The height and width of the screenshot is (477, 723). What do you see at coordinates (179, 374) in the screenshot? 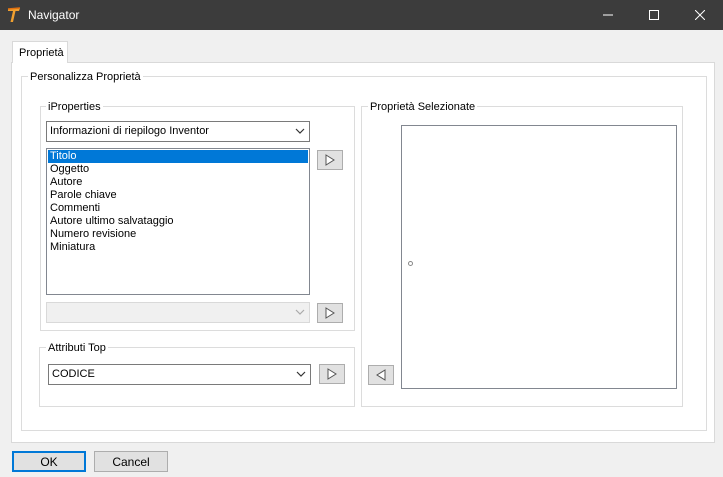
I see `top-attributes-select: CODICE` at bounding box center [179, 374].